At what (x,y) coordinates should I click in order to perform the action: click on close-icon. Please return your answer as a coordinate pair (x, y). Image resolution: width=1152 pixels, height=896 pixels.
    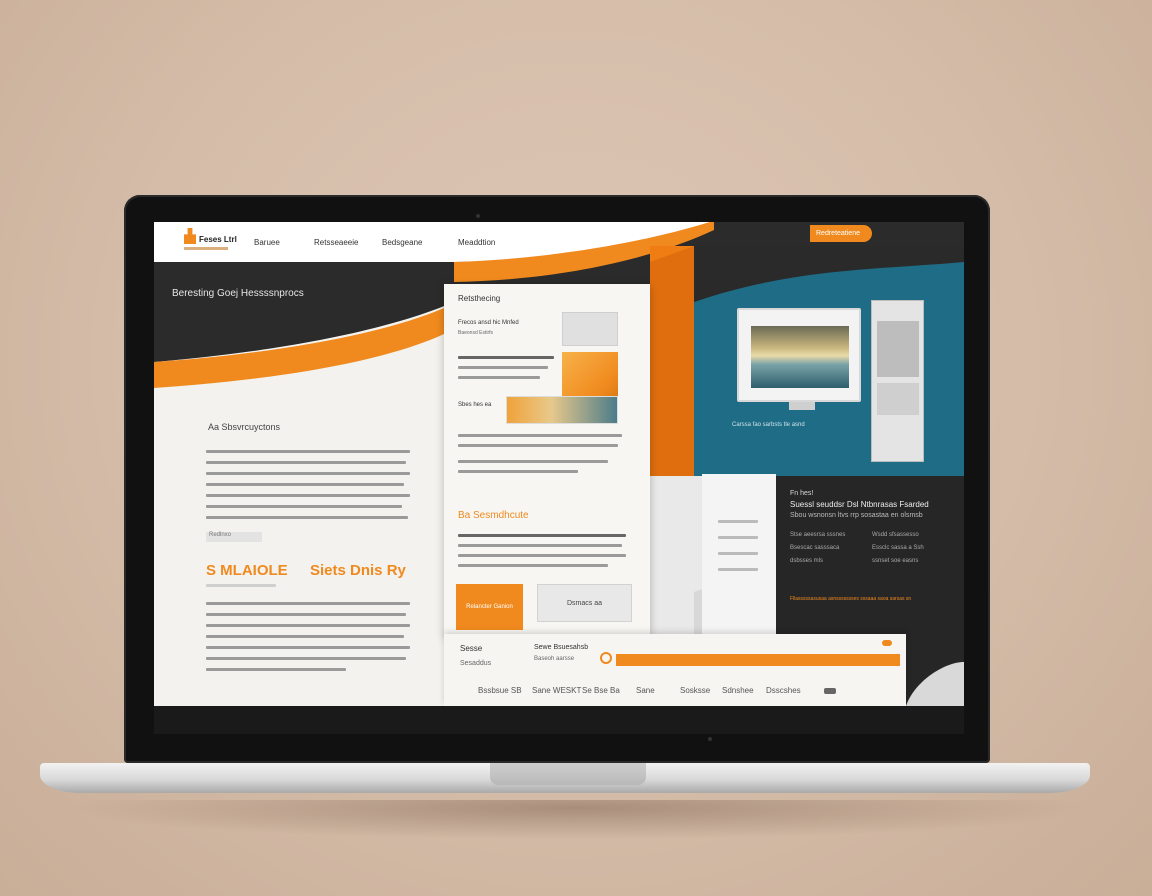
    Looking at the image, I should click on (887, 643).